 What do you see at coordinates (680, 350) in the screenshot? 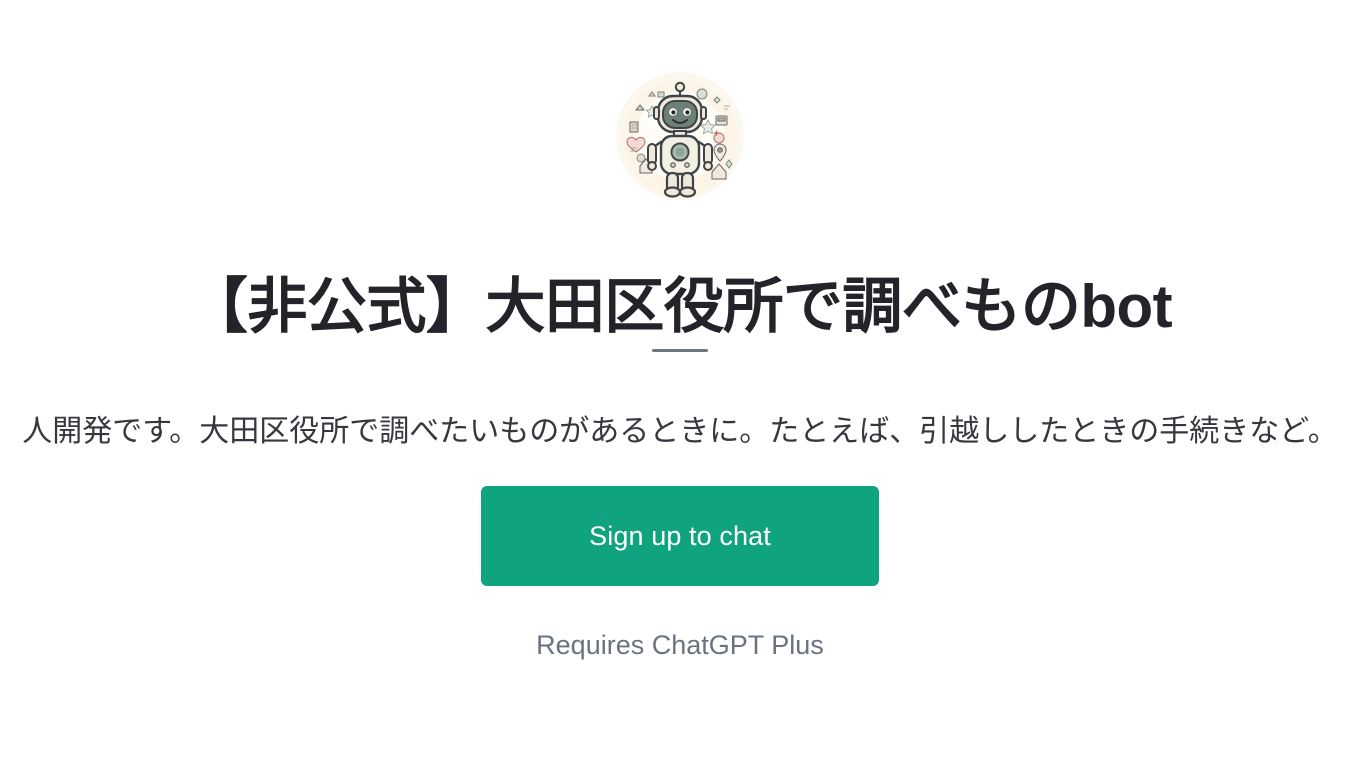
I see `title-divider` at bounding box center [680, 350].